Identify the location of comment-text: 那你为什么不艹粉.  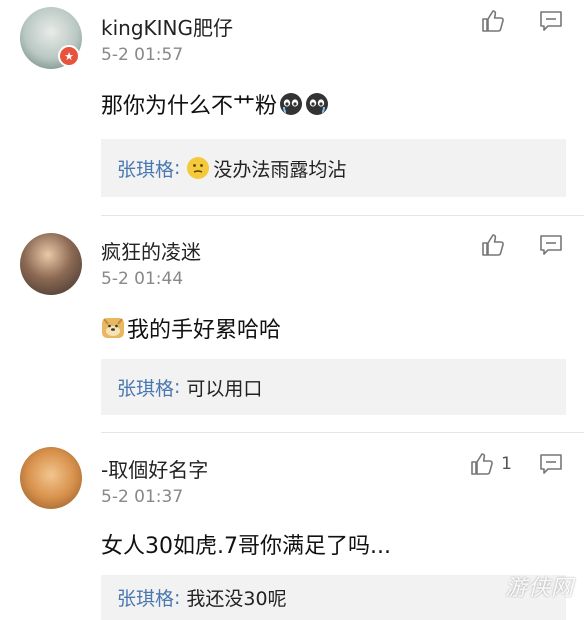
(215, 104).